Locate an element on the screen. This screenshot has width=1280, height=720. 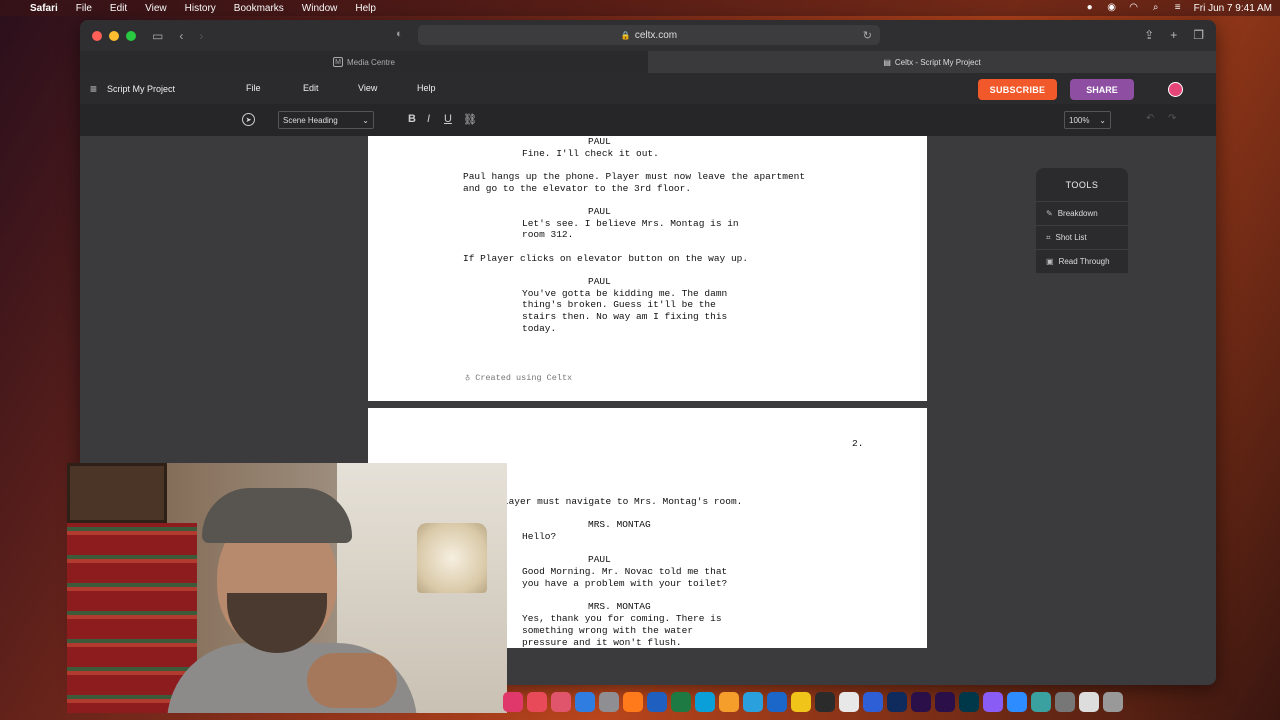
photoshop-icon is located at coordinates (897, 702).